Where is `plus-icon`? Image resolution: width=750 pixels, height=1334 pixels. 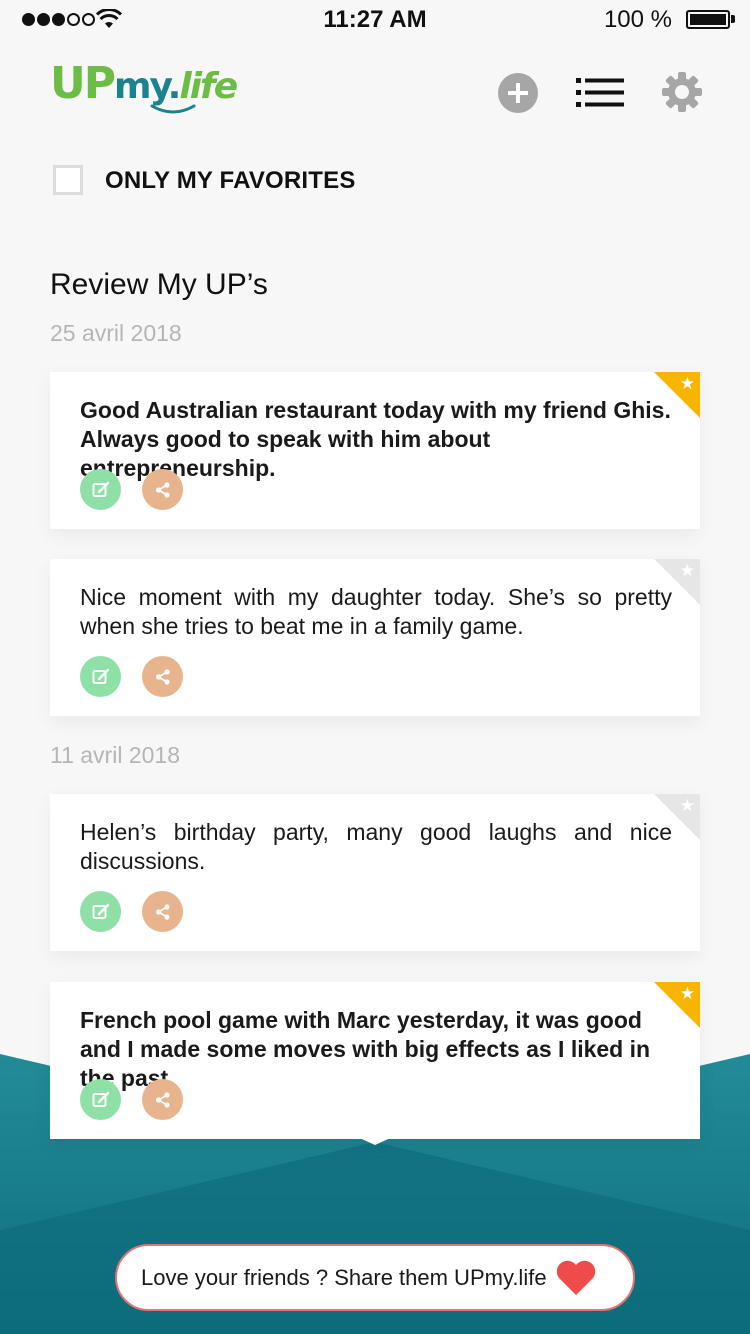 plus-icon is located at coordinates (518, 93).